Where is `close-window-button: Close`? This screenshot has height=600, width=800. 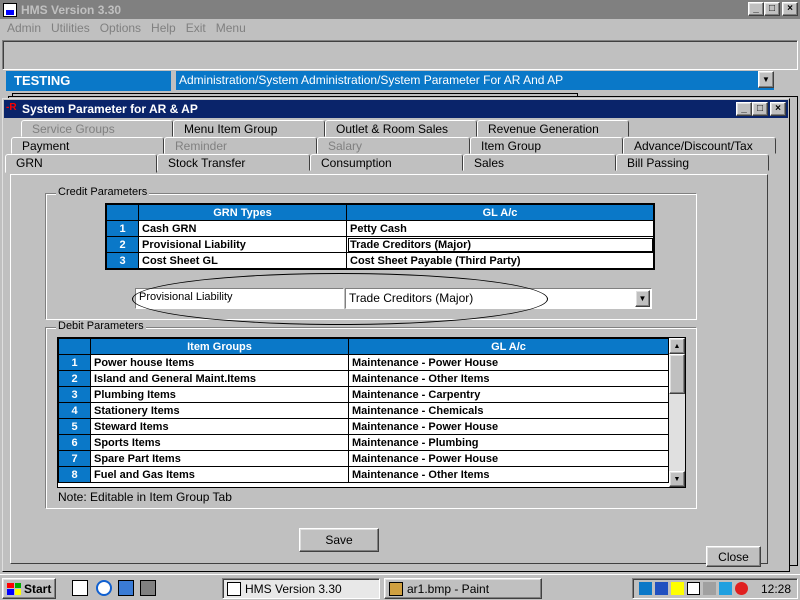
close-window-button: Close is located at coordinates (733, 556).